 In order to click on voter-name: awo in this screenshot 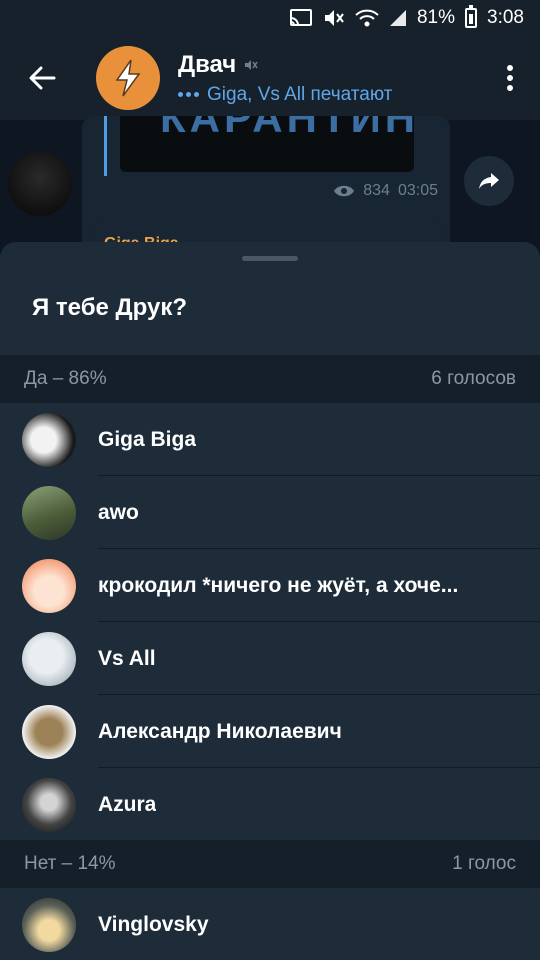, I will do `click(118, 512)`.